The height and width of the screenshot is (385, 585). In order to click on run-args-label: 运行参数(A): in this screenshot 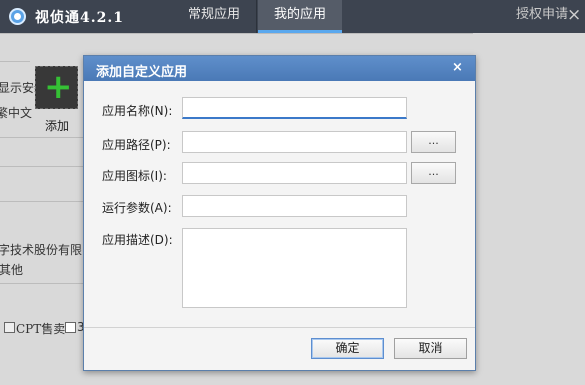, I will do `click(137, 208)`.